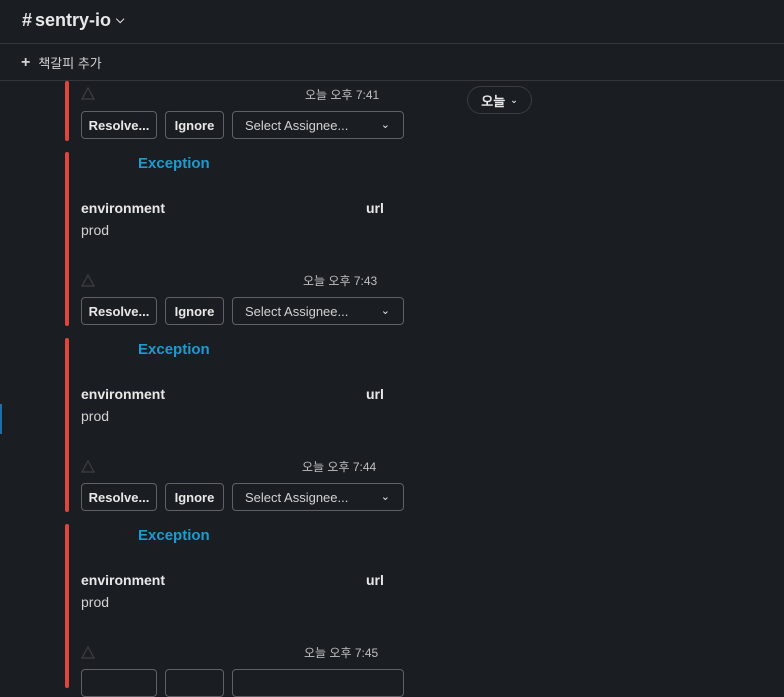  I want to click on assignee-select, so click(318, 683).